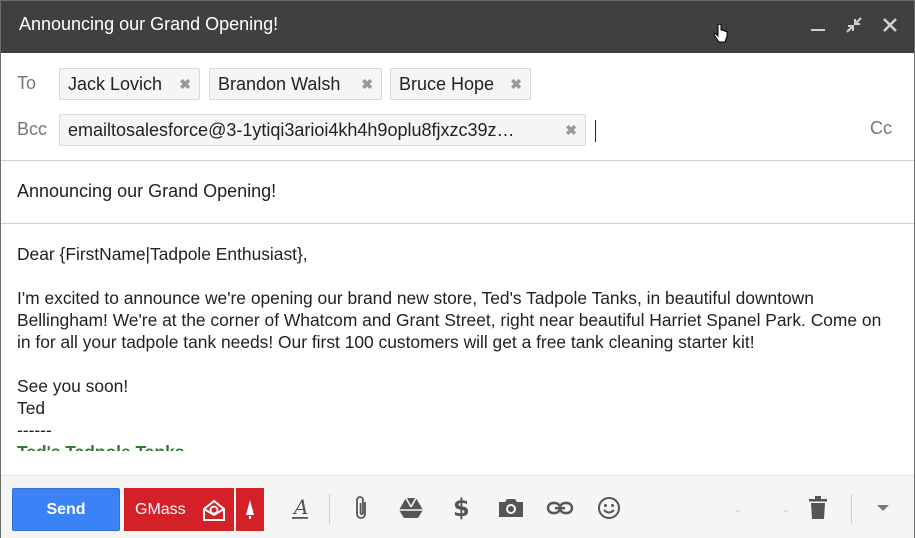 This screenshot has height=538, width=915. Describe the element at coordinates (890, 25) in the screenshot. I see `close-icon` at that location.